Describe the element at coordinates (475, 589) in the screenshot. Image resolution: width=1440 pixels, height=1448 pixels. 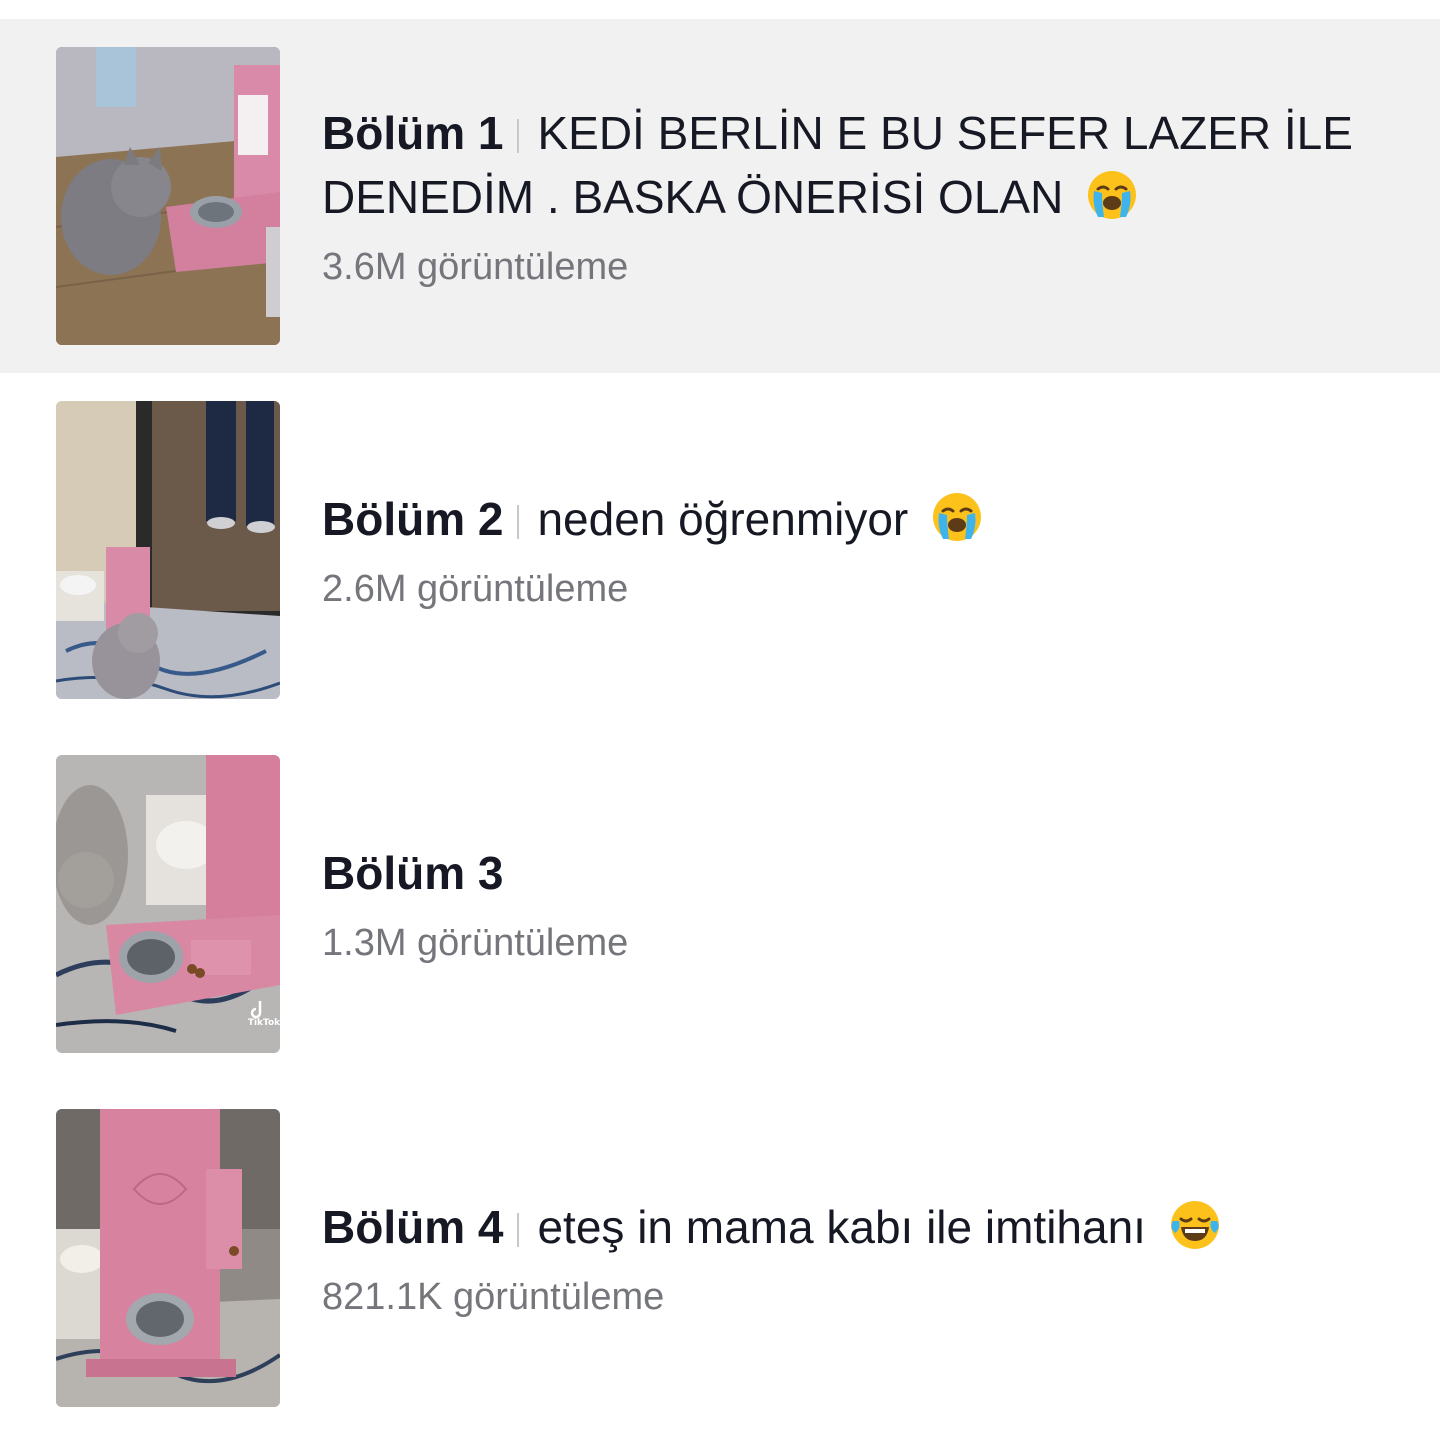
I see `view-count: 2.6M görüntüleme` at that location.